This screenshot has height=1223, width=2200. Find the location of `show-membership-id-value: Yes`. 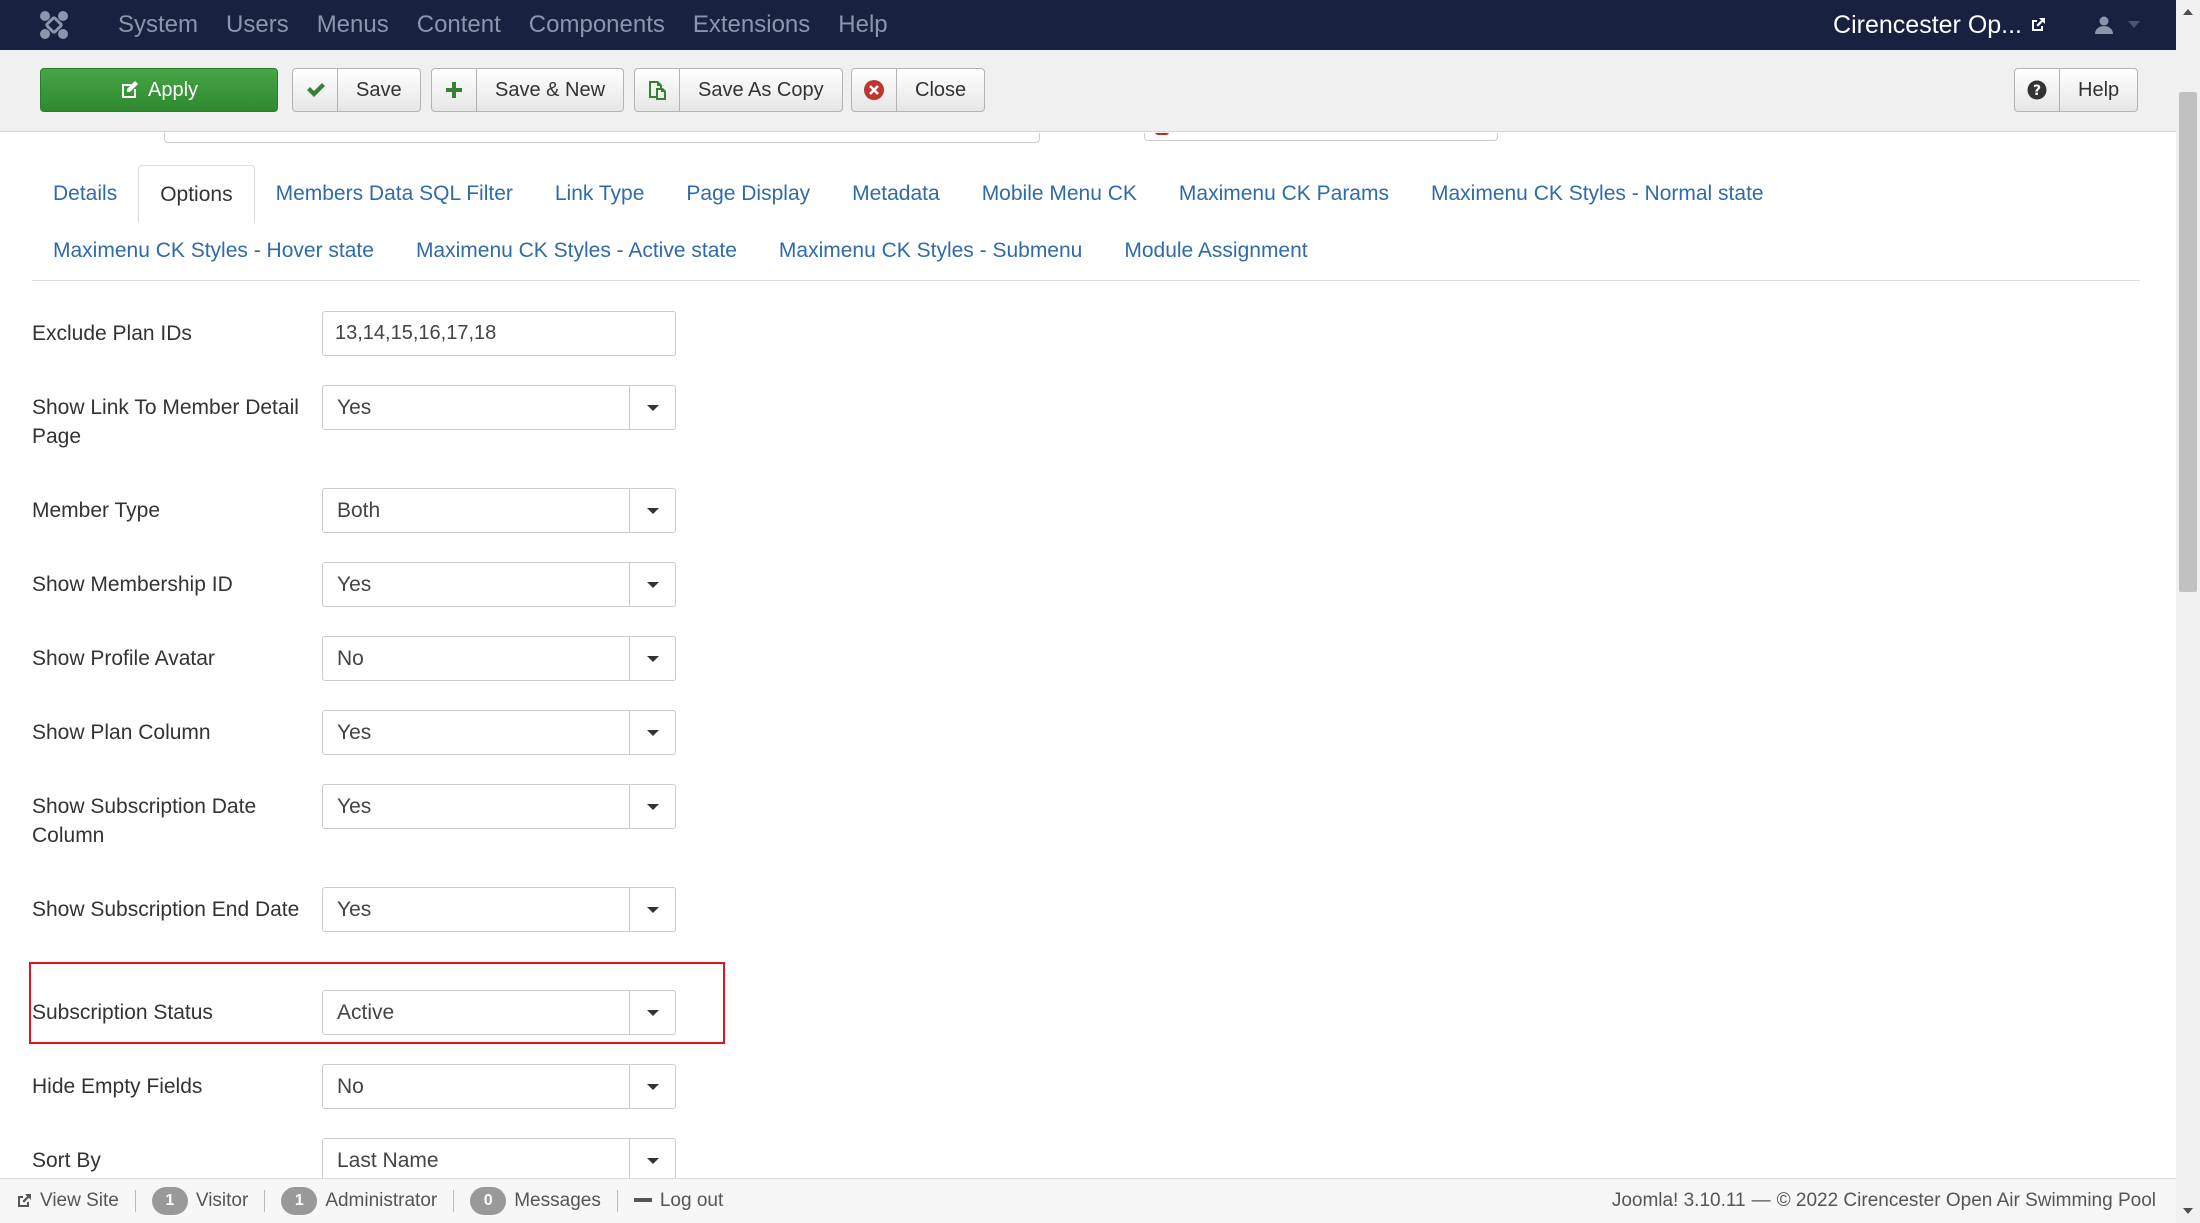

show-membership-id-value: Yes is located at coordinates (354, 584).